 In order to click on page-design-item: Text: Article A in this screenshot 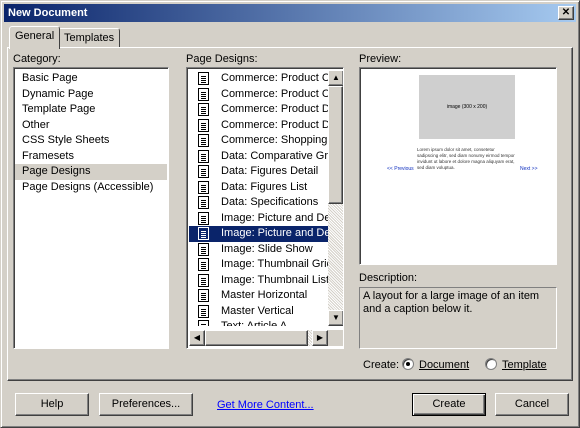, I will do `click(258, 322)`.